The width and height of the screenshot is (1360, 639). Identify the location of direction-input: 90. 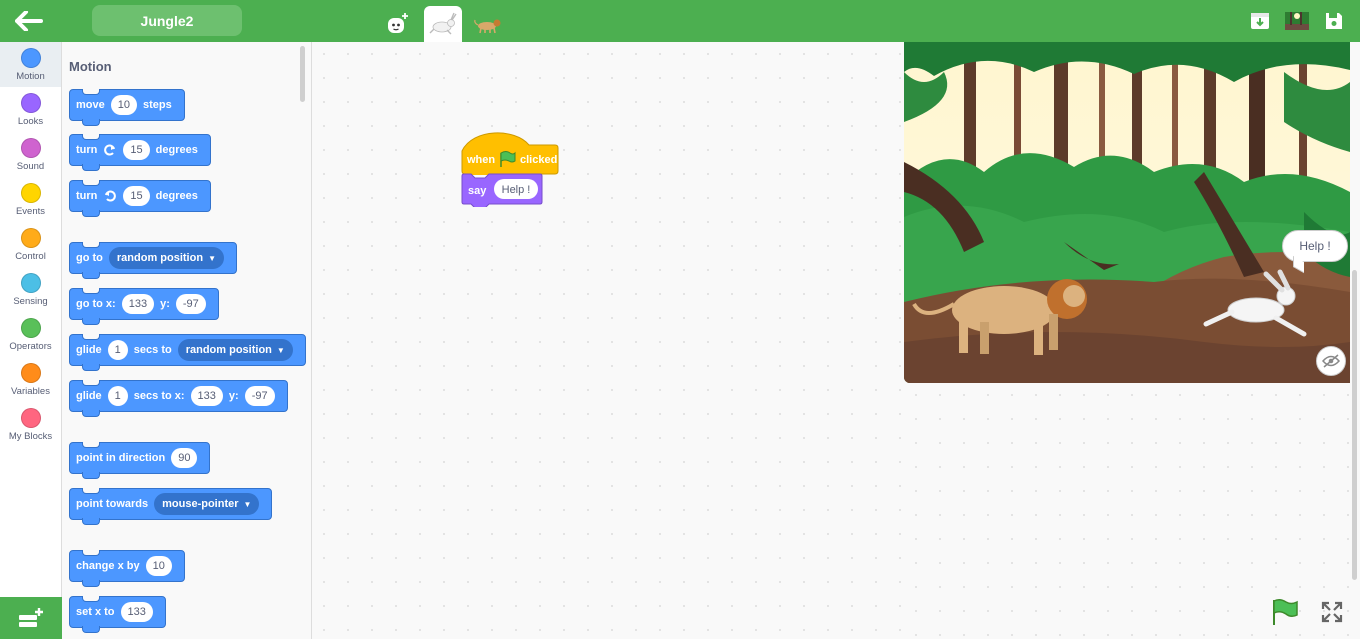
(184, 458).